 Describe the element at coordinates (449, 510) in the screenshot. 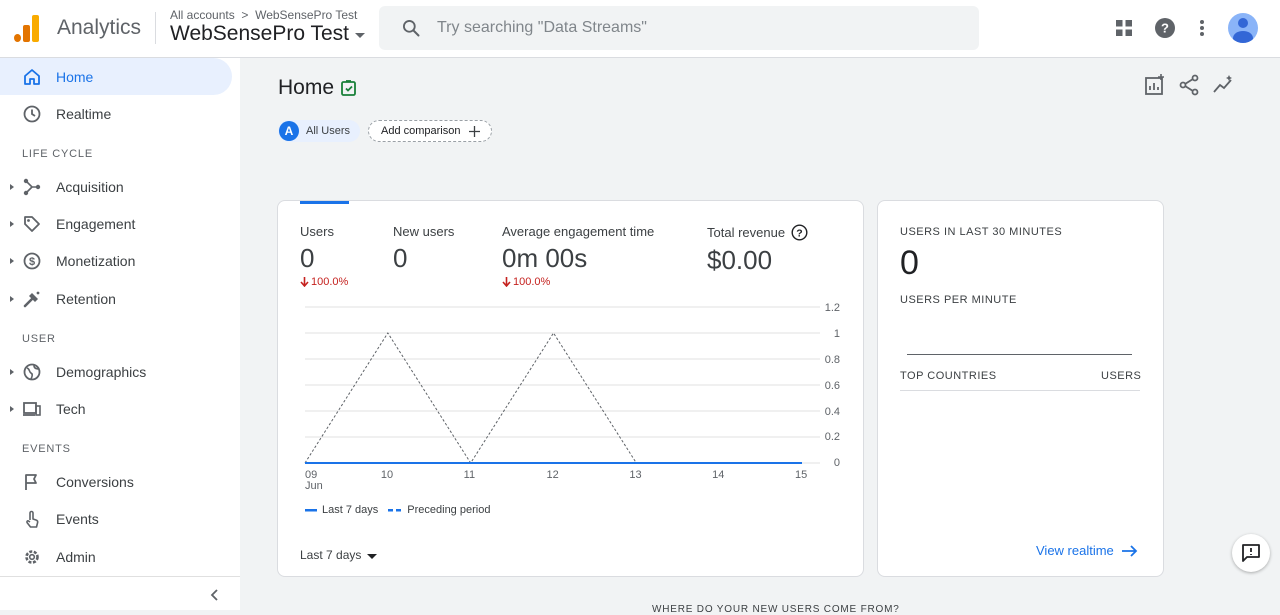

I see `legend-label: Preceding period` at that location.